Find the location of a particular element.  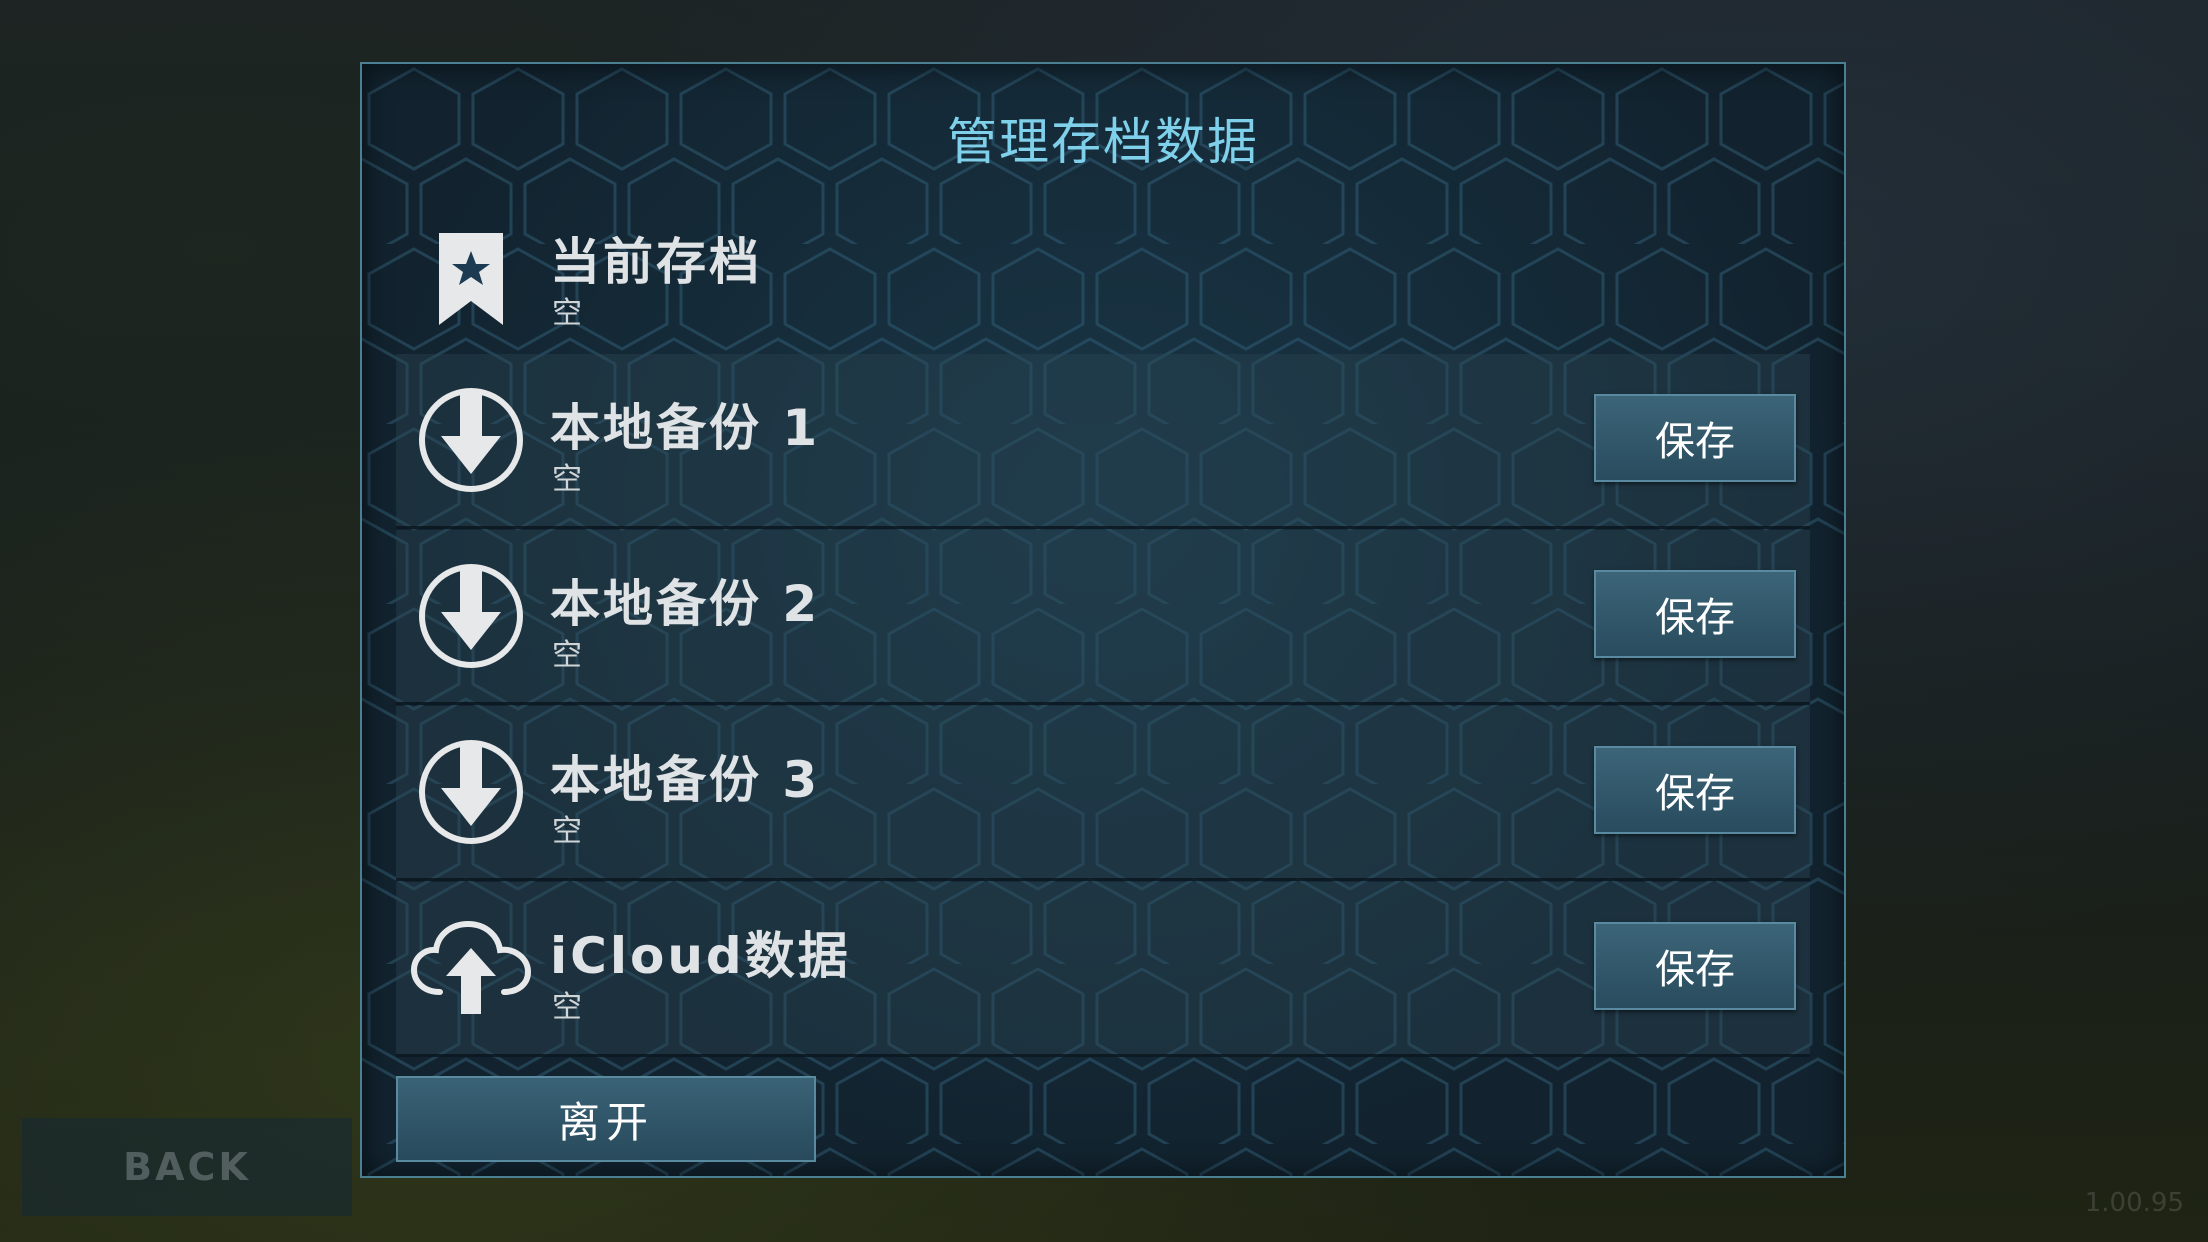

backup-slot-1-status: 空 is located at coordinates (567, 479).